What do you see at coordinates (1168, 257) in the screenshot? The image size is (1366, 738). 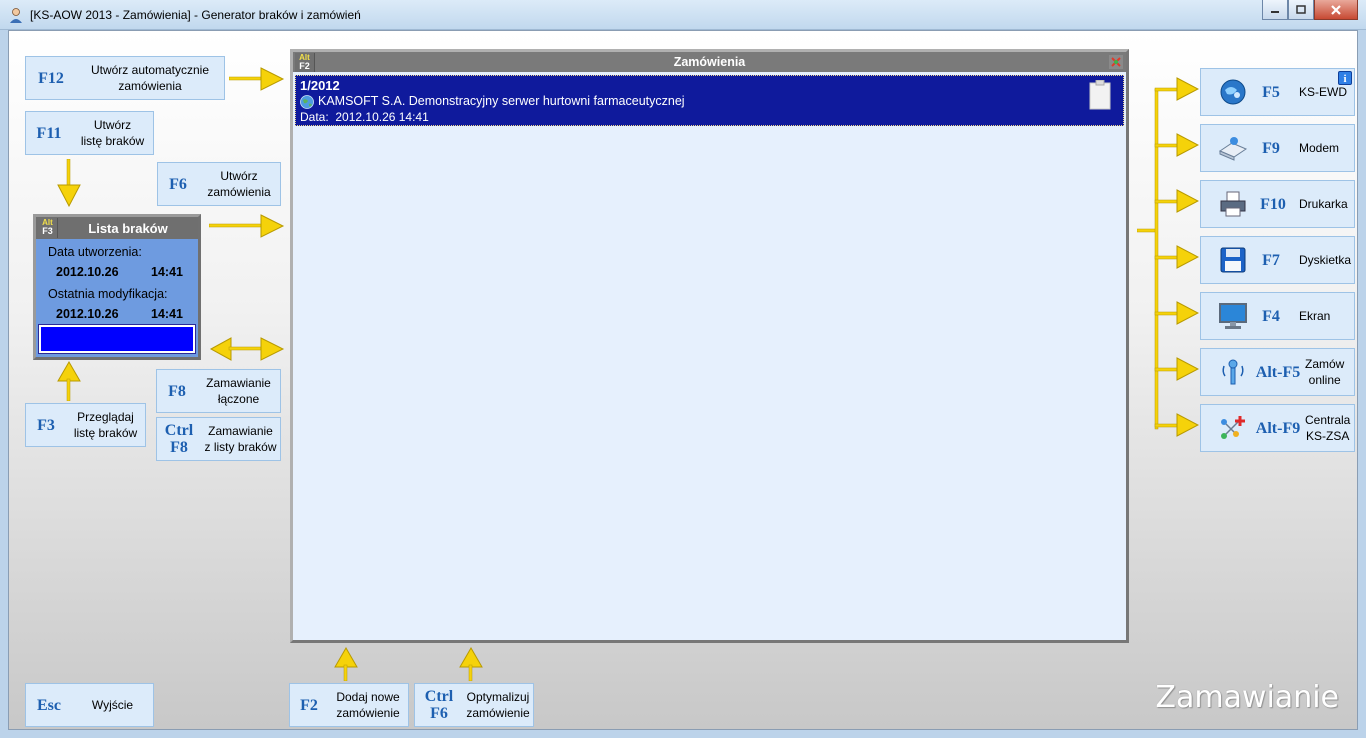 I see `tree-connector` at bounding box center [1168, 257].